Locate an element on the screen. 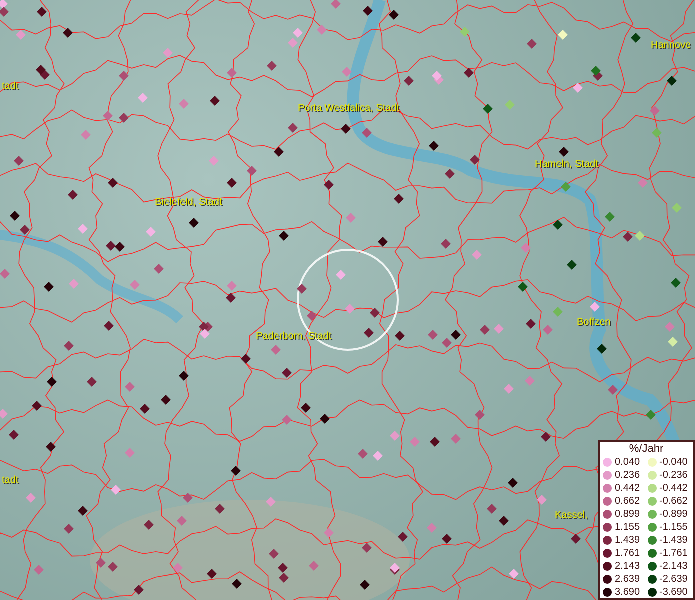  legend-value: 0.662 is located at coordinates (627, 501).